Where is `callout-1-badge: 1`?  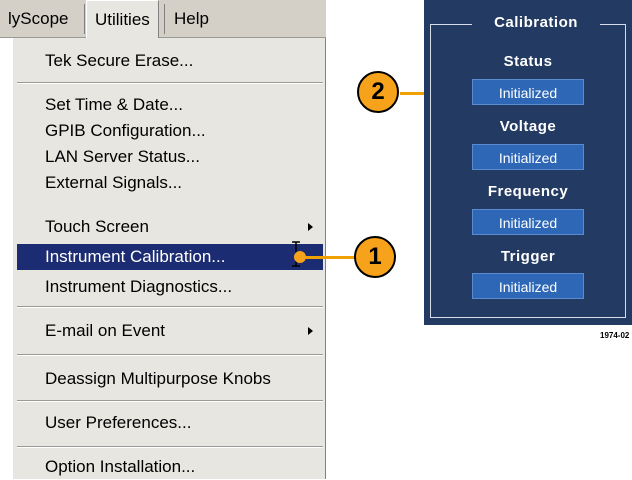
callout-1-badge: 1 is located at coordinates (375, 257).